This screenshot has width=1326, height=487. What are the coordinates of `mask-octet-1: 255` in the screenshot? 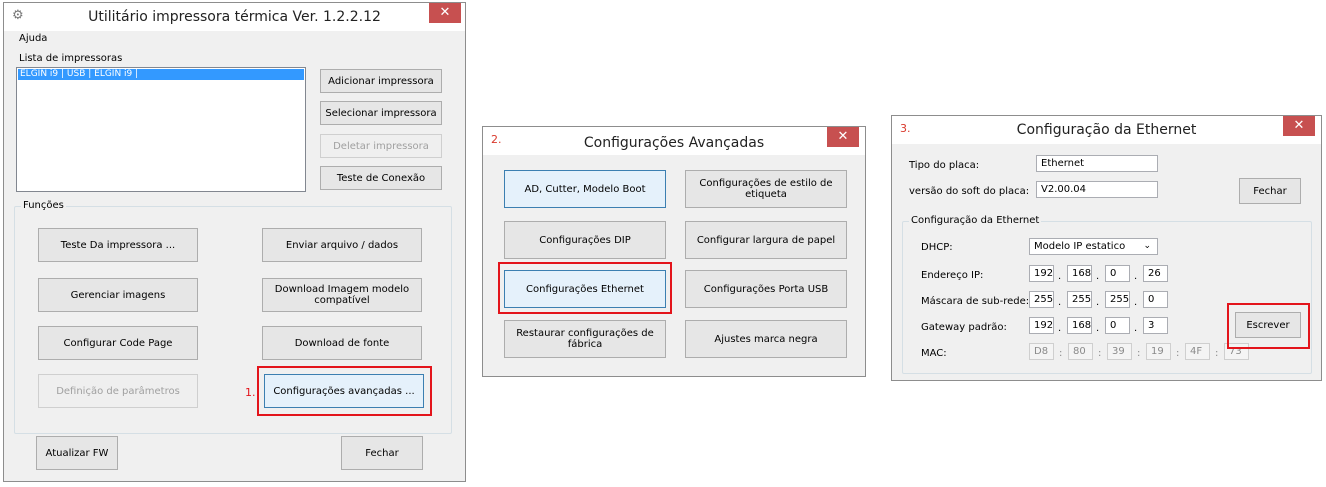 It's located at (1041, 299).